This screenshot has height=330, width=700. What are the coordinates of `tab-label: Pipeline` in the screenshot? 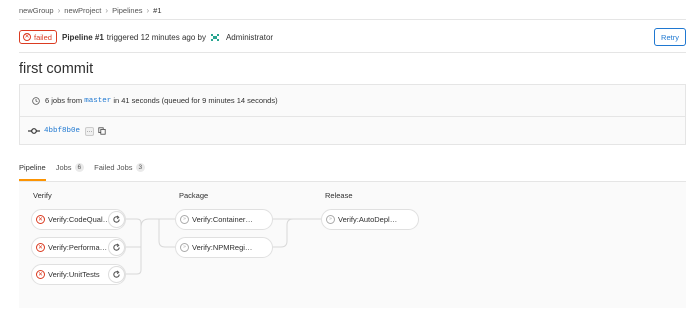 It's located at (32, 167).